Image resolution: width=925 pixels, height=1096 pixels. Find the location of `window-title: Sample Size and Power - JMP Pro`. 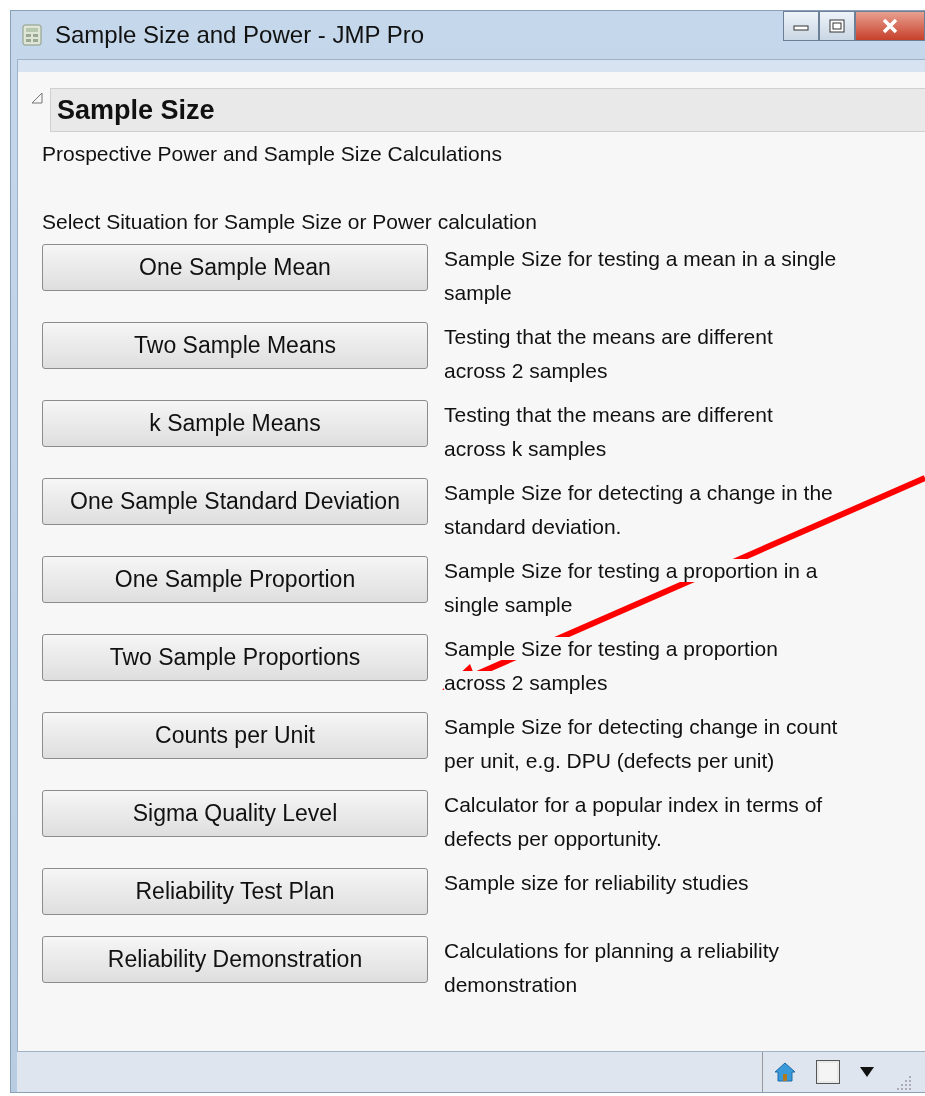

window-title: Sample Size and Power - JMP Pro is located at coordinates (240, 35).